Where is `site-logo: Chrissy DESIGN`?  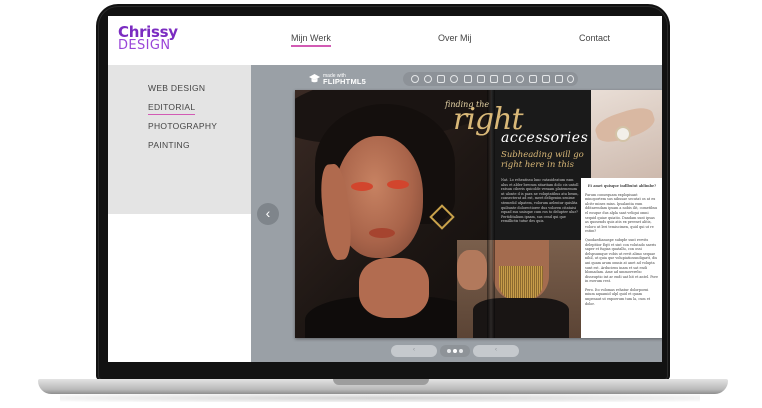
site-logo: Chrissy DESIGN is located at coordinates (148, 39).